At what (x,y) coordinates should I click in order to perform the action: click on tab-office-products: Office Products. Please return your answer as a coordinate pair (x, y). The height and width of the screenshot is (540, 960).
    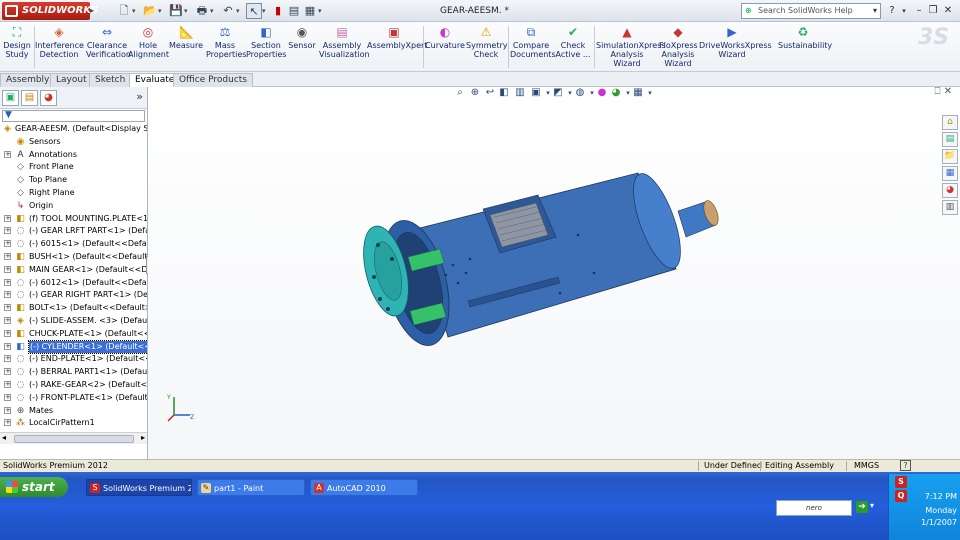
    Looking at the image, I should click on (213, 80).